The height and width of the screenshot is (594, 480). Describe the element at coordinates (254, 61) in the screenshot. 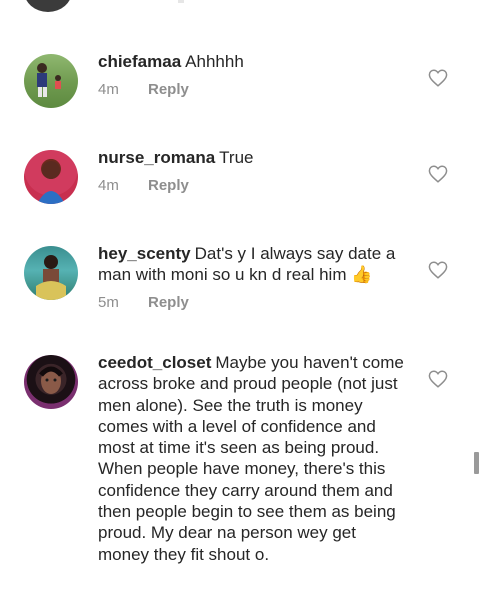

I see `comment-text: chiefamaa Ahhhhh` at that location.